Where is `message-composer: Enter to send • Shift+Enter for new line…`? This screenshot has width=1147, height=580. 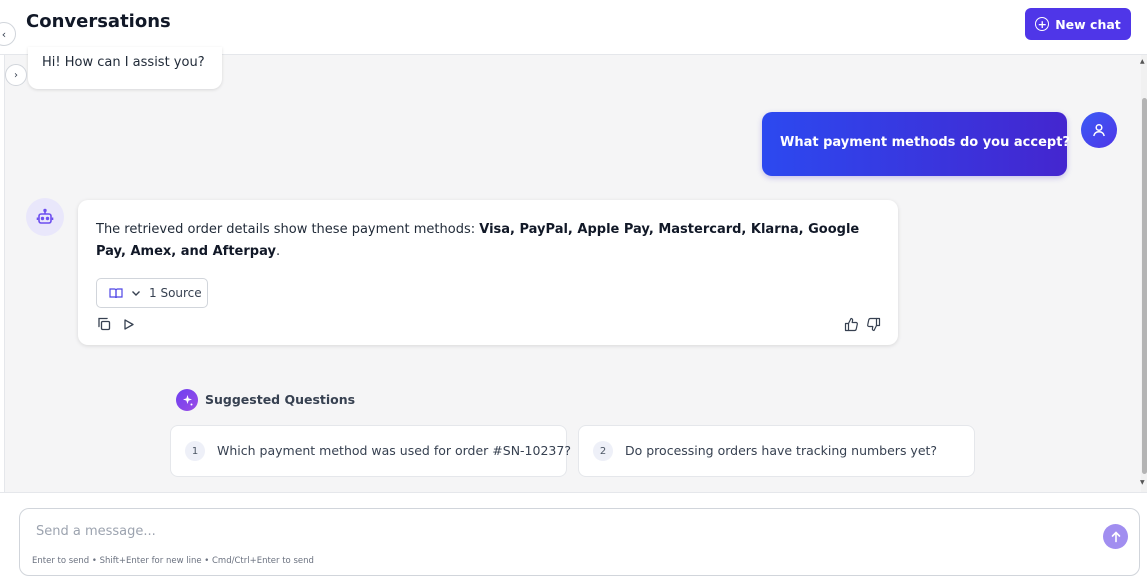
message-composer: Enter to send • Shift+Enter for new line… is located at coordinates (579, 542).